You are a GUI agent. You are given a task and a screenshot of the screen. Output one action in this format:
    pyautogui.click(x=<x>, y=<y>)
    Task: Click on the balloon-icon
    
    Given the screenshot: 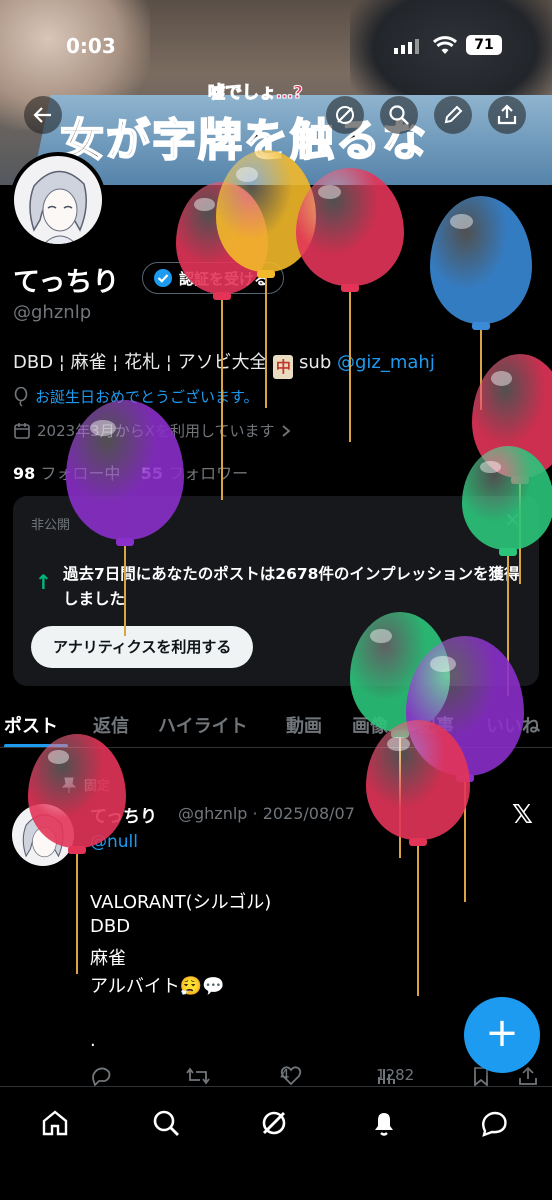 What is the action you would take?
    pyautogui.click(x=21, y=396)
    